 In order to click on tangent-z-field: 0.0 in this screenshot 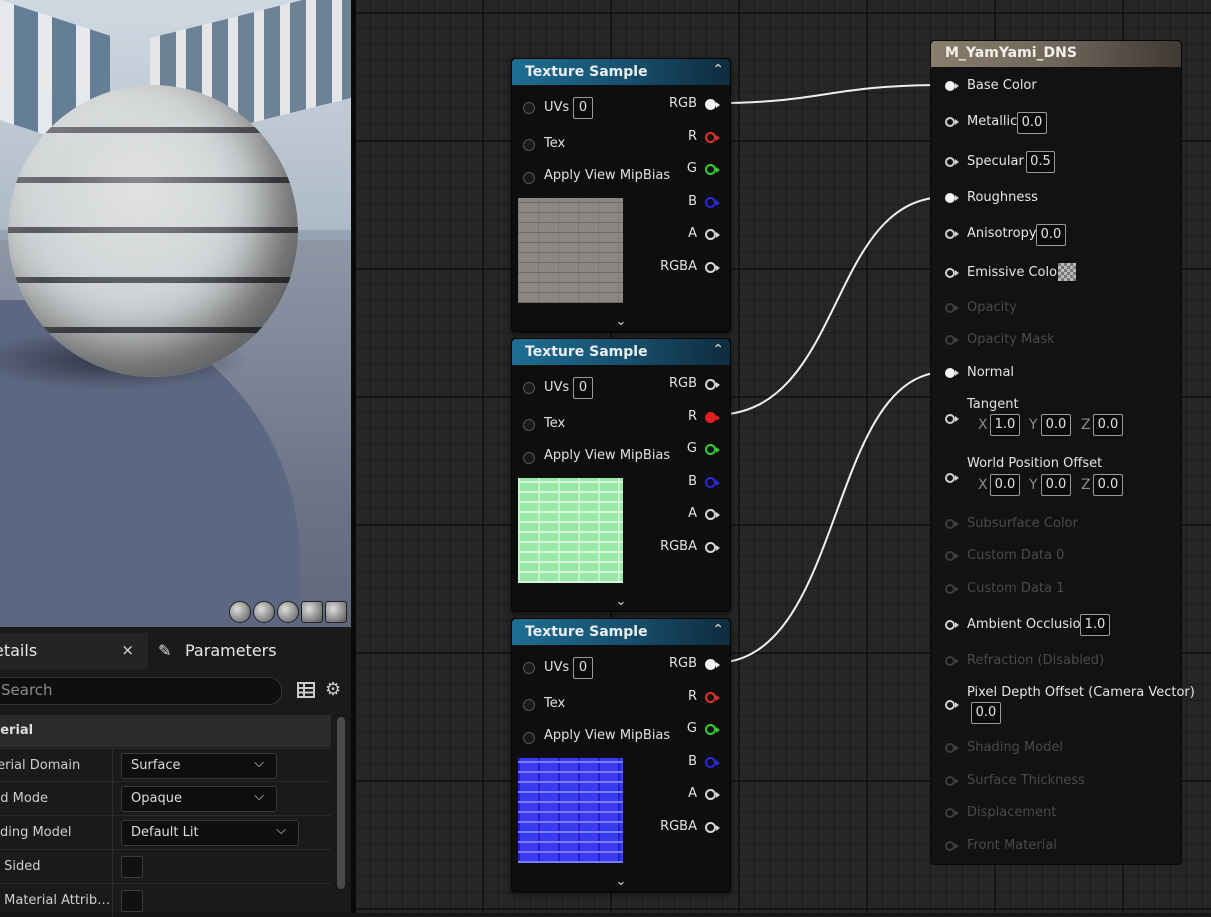, I will do `click(1108, 425)`.